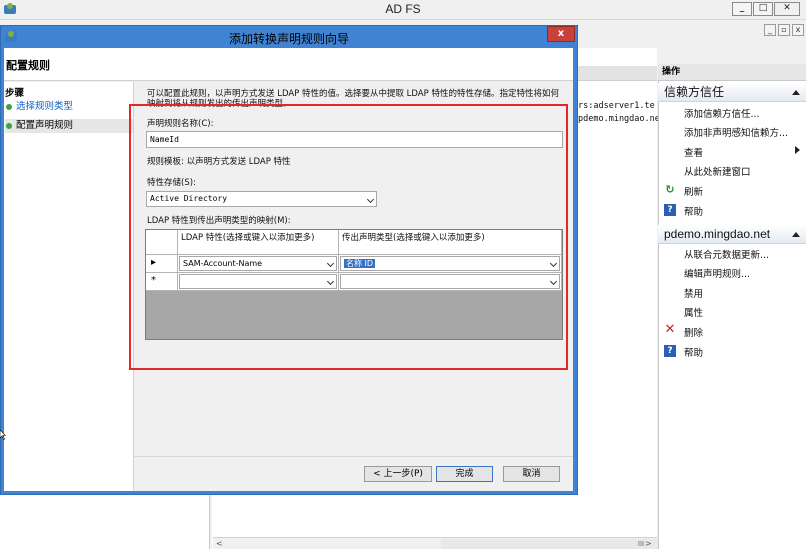 The height and width of the screenshot is (549, 806). I want to click on action-refresh: 刷新, so click(693, 191).